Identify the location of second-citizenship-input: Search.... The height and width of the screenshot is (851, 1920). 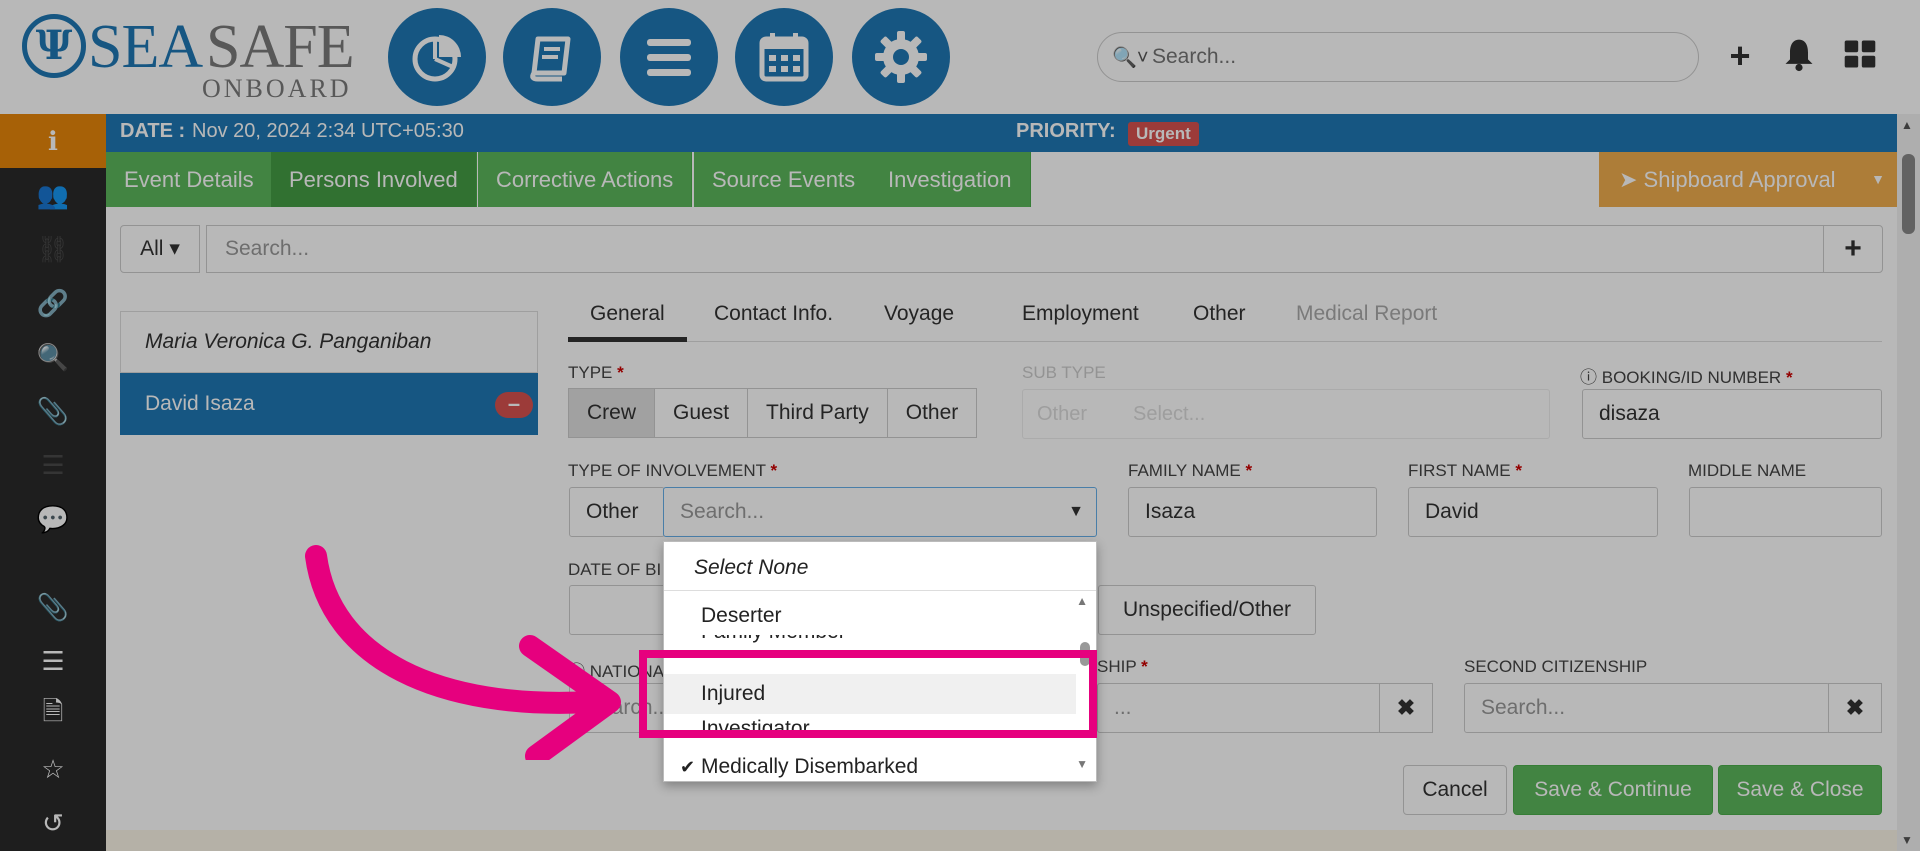
(1647, 708).